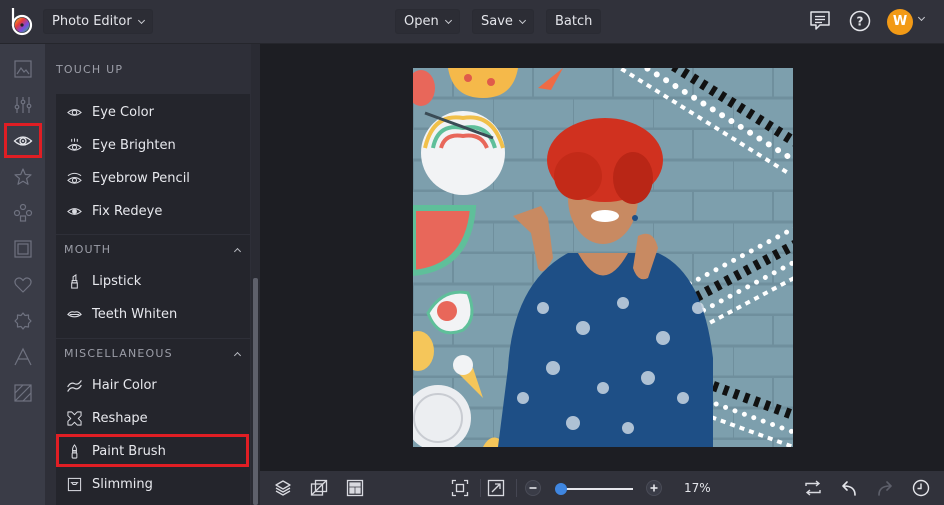 Image resolution: width=944 pixels, height=505 pixels. What do you see at coordinates (654, 488) in the screenshot?
I see `zoom-in-icon` at bounding box center [654, 488].